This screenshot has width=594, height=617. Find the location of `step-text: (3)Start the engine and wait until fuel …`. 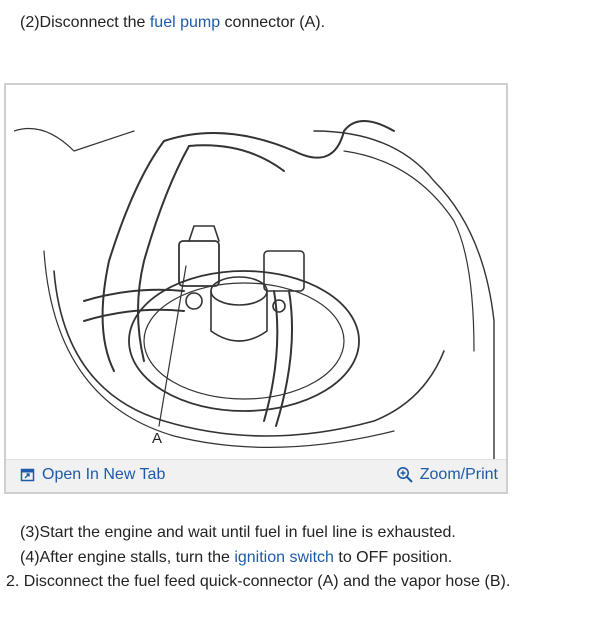

step-text: (3)Start the engine and wait until fuel … is located at coordinates (238, 532).